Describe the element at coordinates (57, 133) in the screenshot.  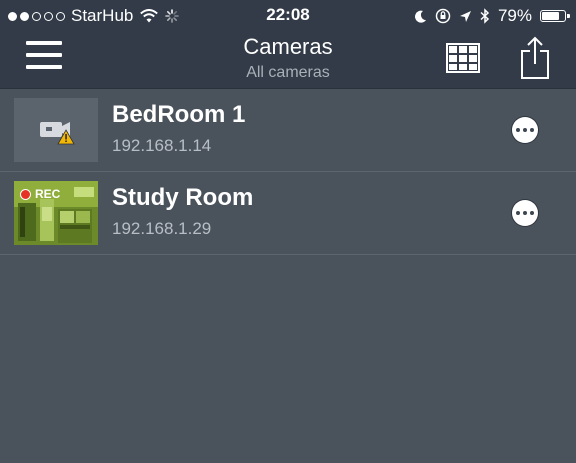
I see `camera-warning-icon` at that location.